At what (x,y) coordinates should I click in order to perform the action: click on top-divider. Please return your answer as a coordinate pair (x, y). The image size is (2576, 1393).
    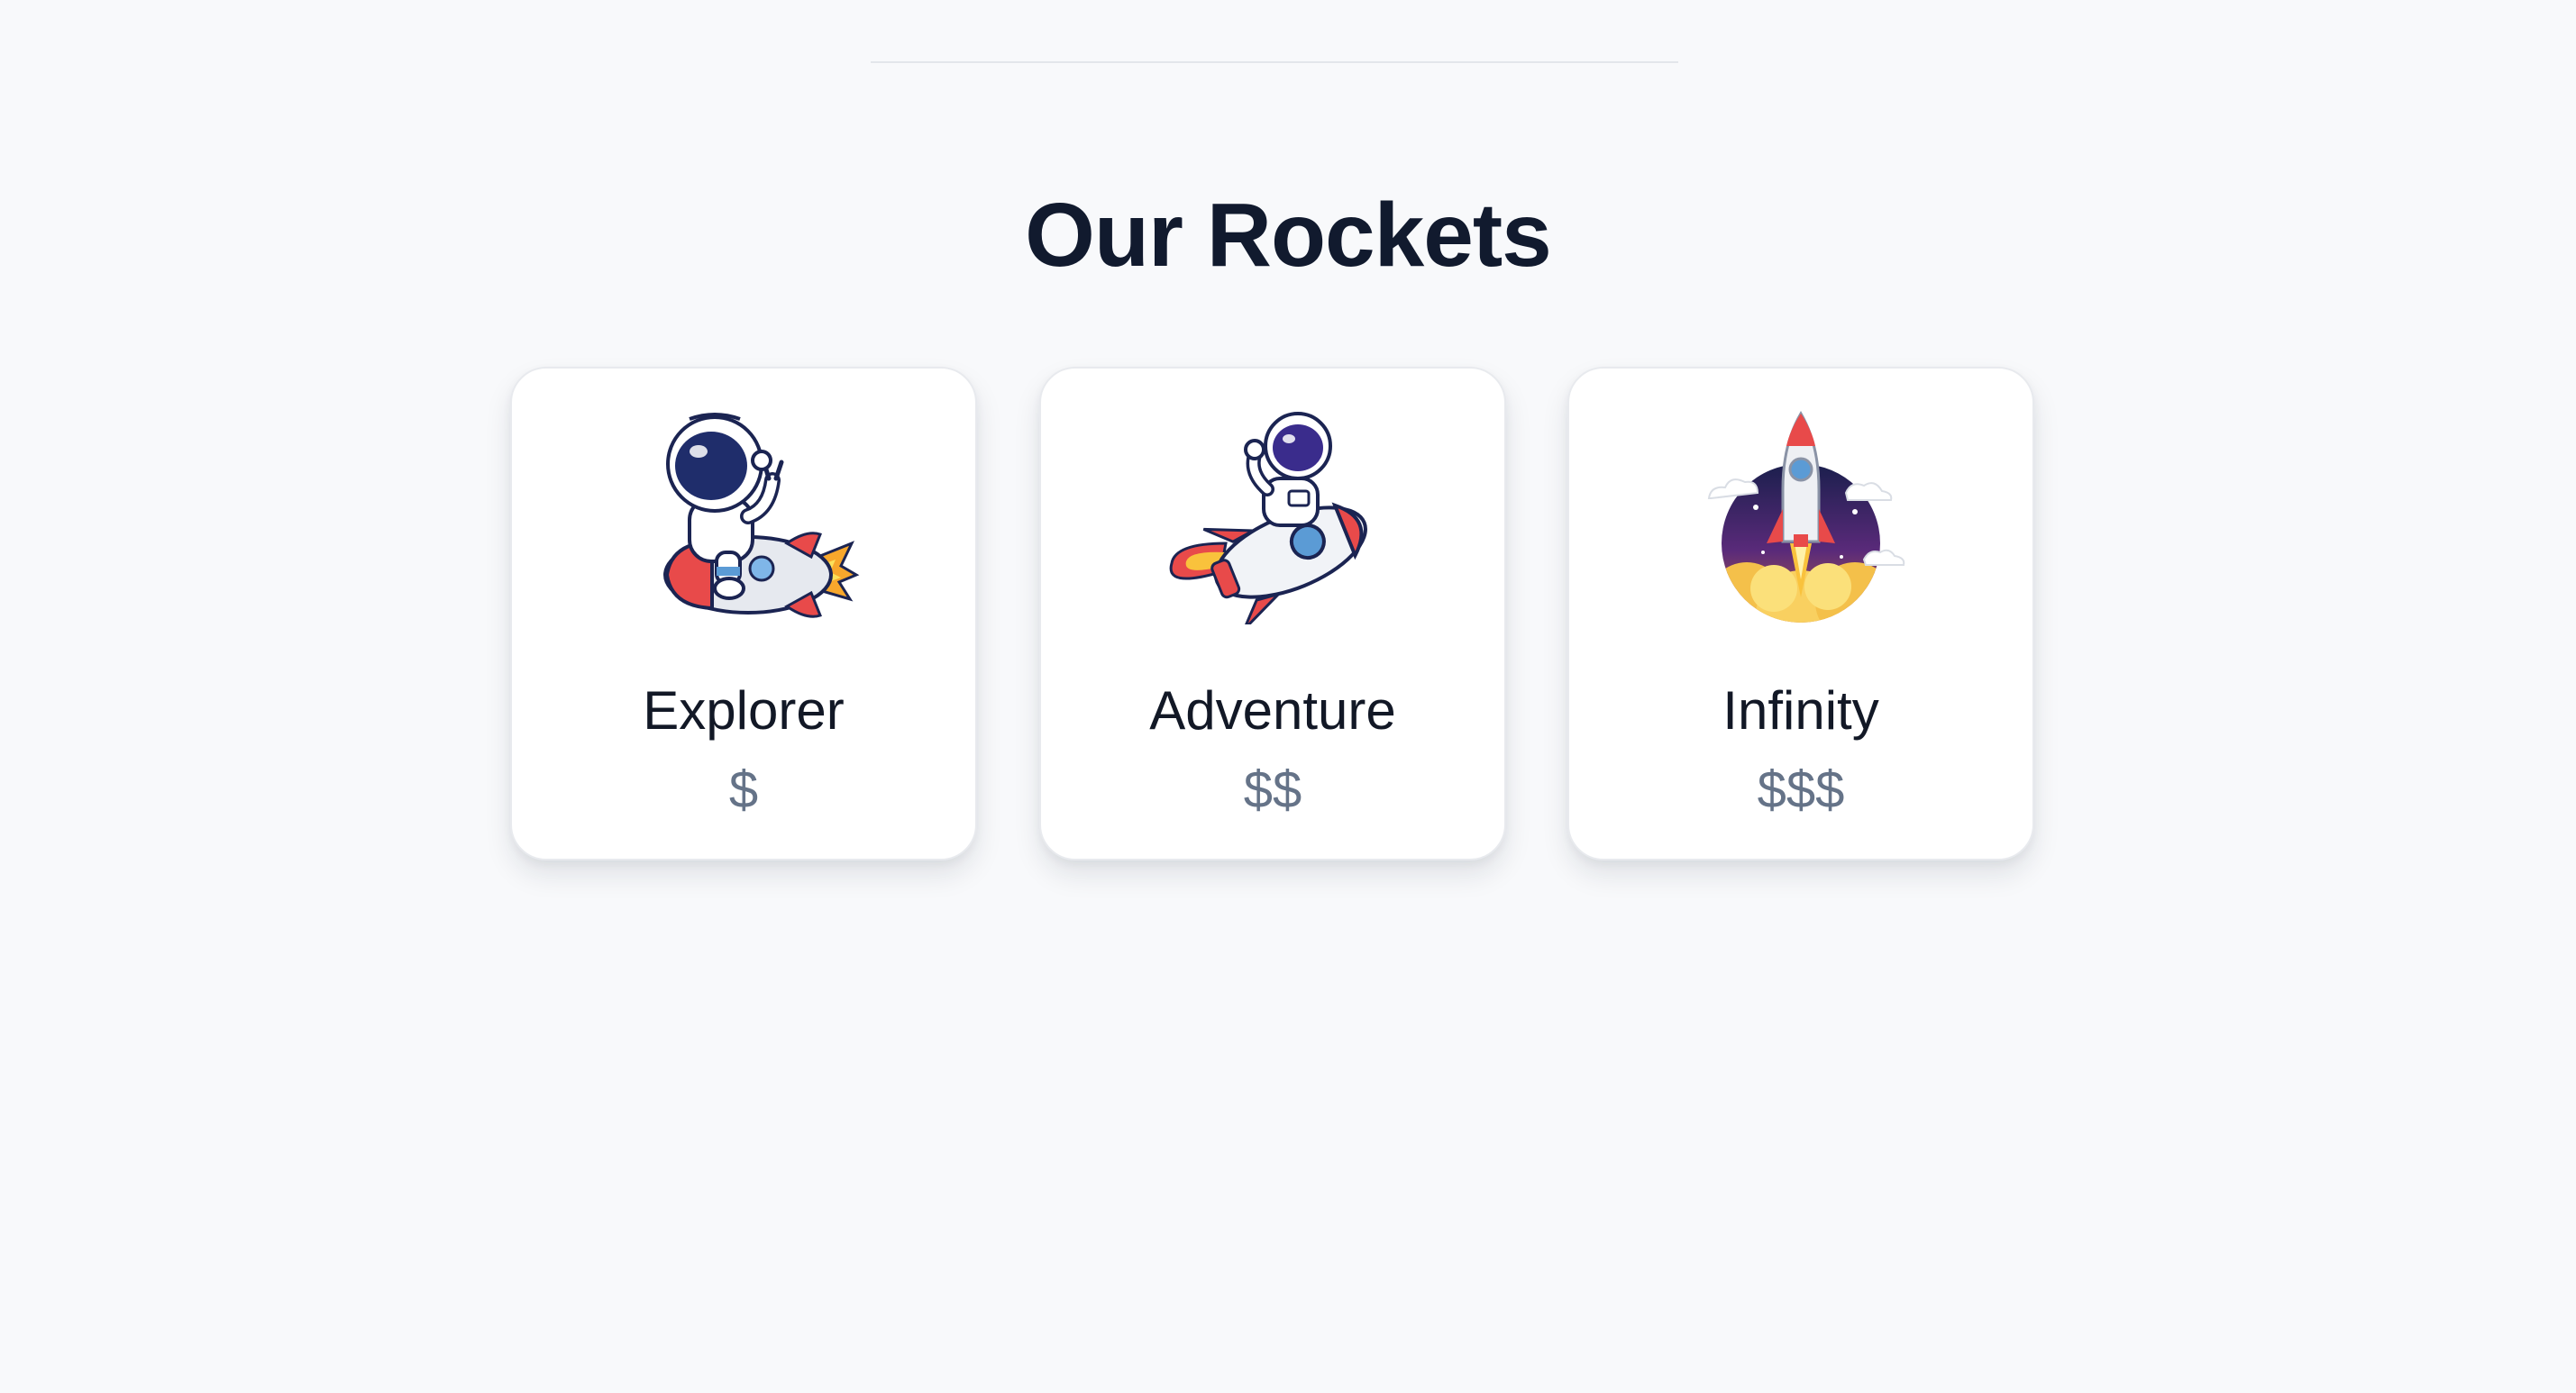
    Looking at the image, I should click on (1274, 62).